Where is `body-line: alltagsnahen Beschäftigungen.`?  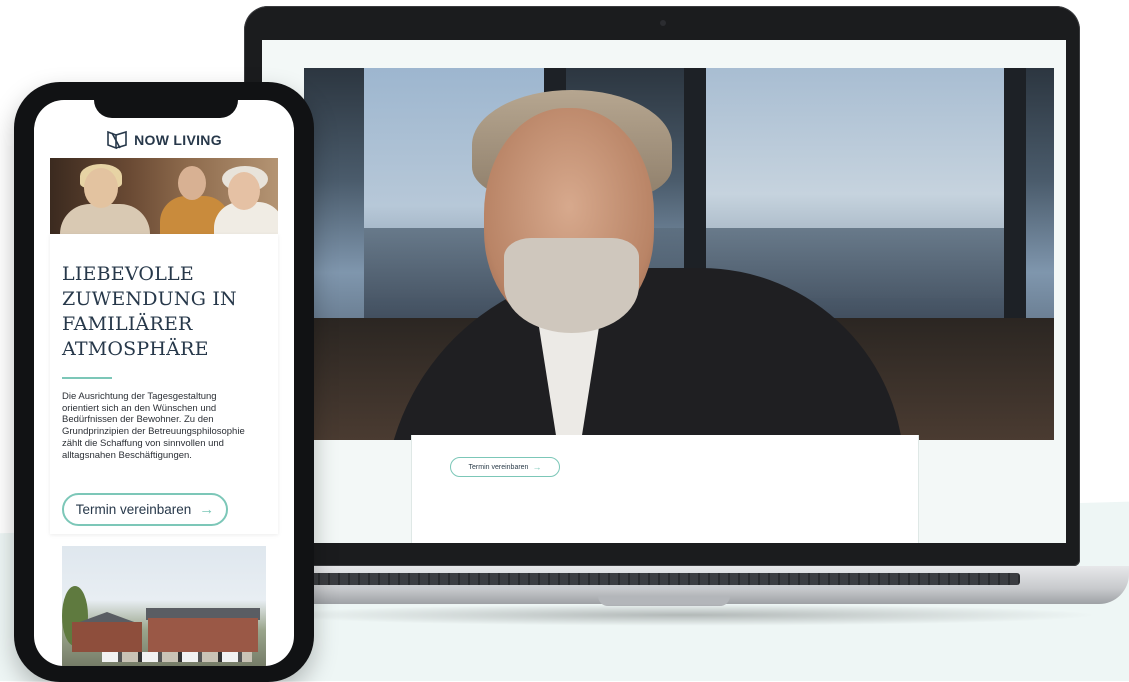
body-line: alltagsnahen Beschäftigungen. is located at coordinates (127, 455).